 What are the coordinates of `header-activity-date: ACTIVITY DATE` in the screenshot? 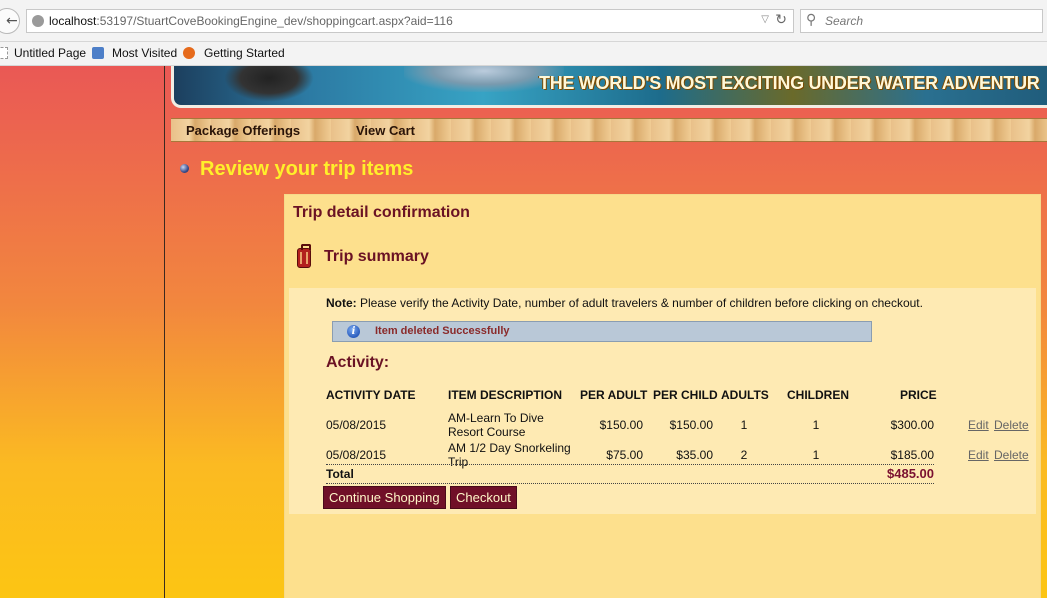 It's located at (371, 395).